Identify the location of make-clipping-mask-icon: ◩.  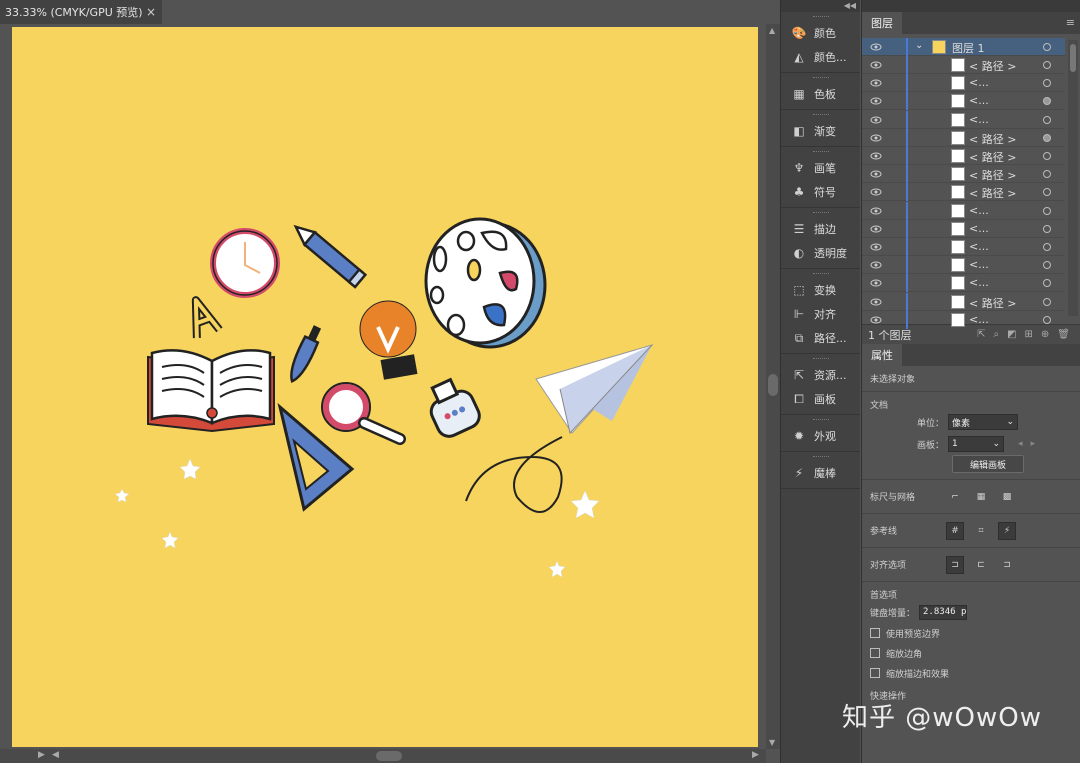
(1011, 334).